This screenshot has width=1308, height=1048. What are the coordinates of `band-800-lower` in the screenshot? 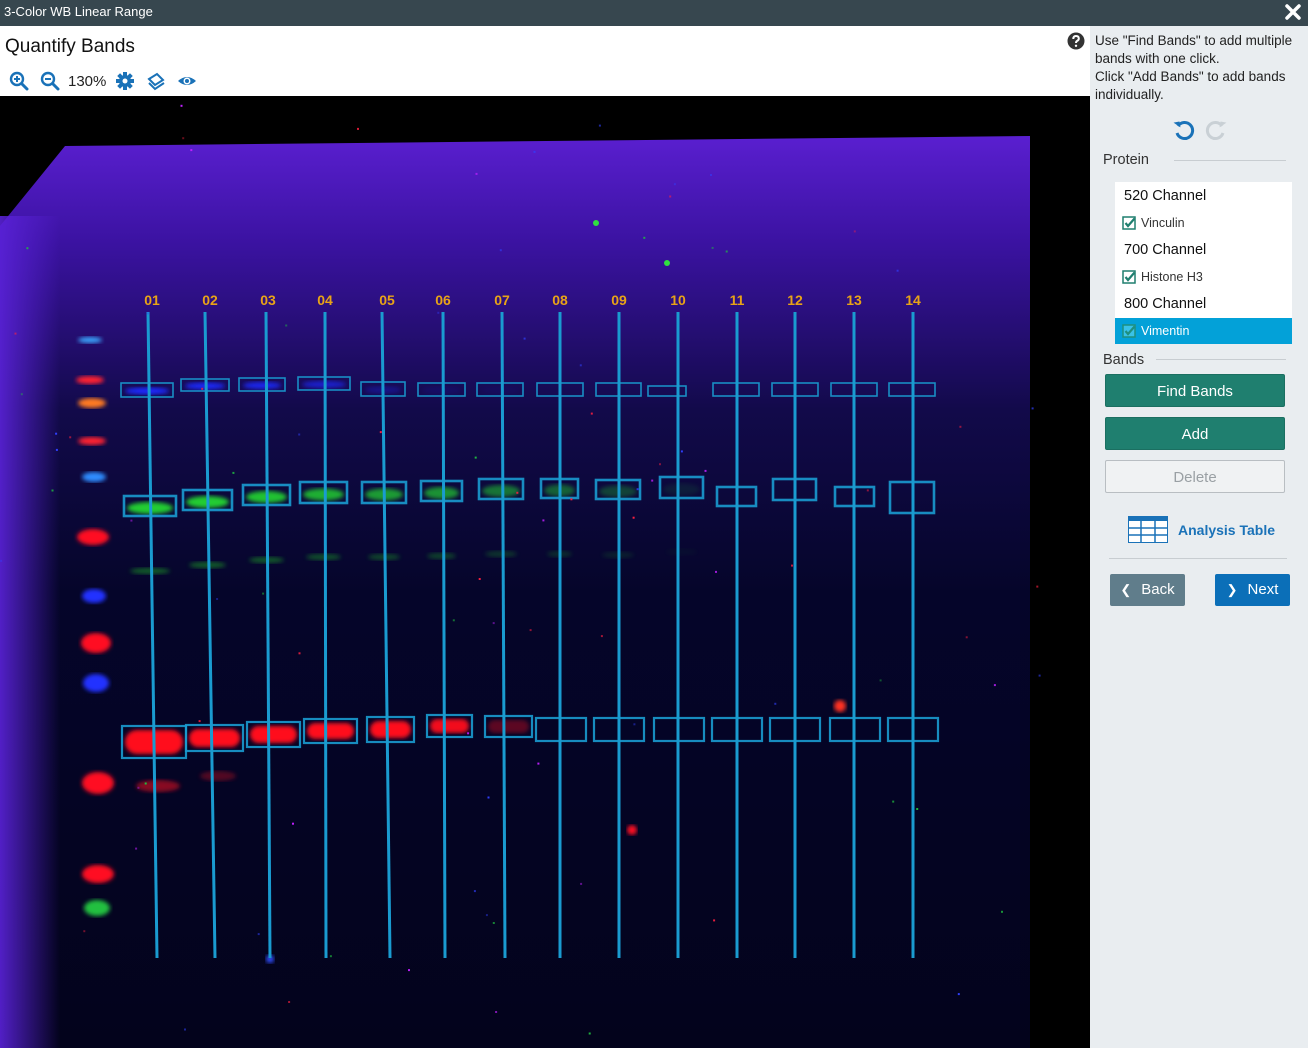 It's located at (158, 786).